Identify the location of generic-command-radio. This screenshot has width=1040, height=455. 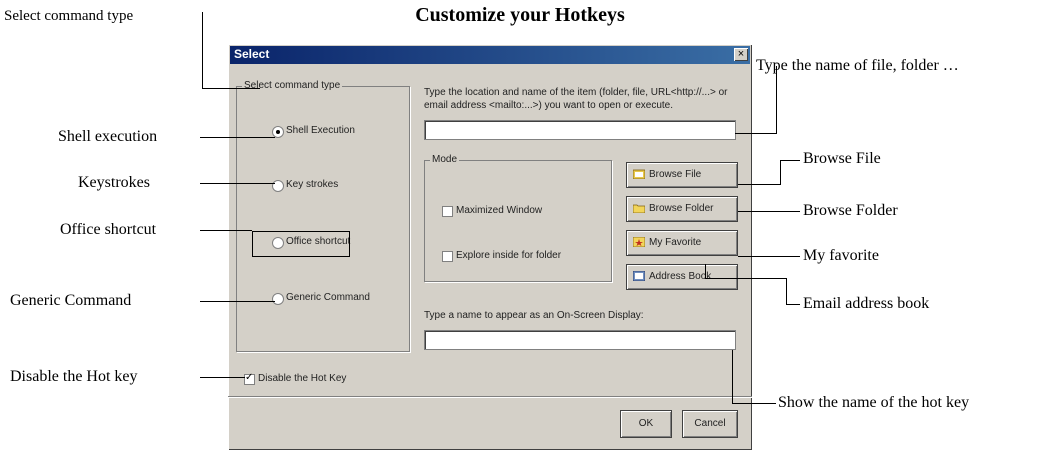
(278, 299).